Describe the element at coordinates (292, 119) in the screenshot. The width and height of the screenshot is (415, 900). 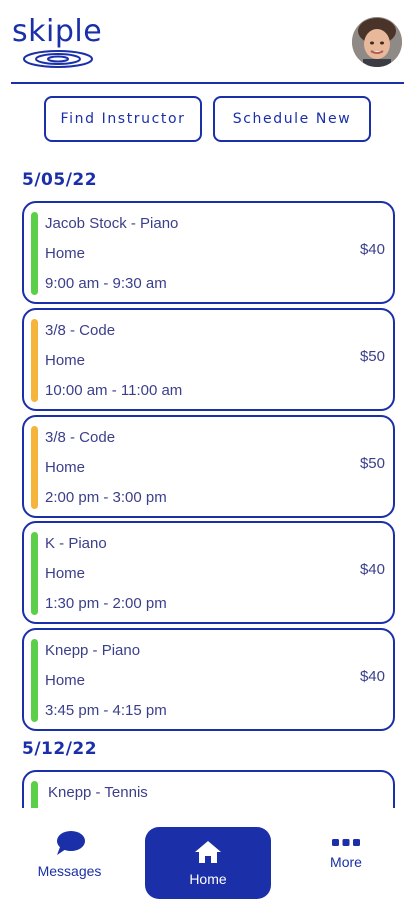
I see `schedule-new-button: Schedule New` at that location.